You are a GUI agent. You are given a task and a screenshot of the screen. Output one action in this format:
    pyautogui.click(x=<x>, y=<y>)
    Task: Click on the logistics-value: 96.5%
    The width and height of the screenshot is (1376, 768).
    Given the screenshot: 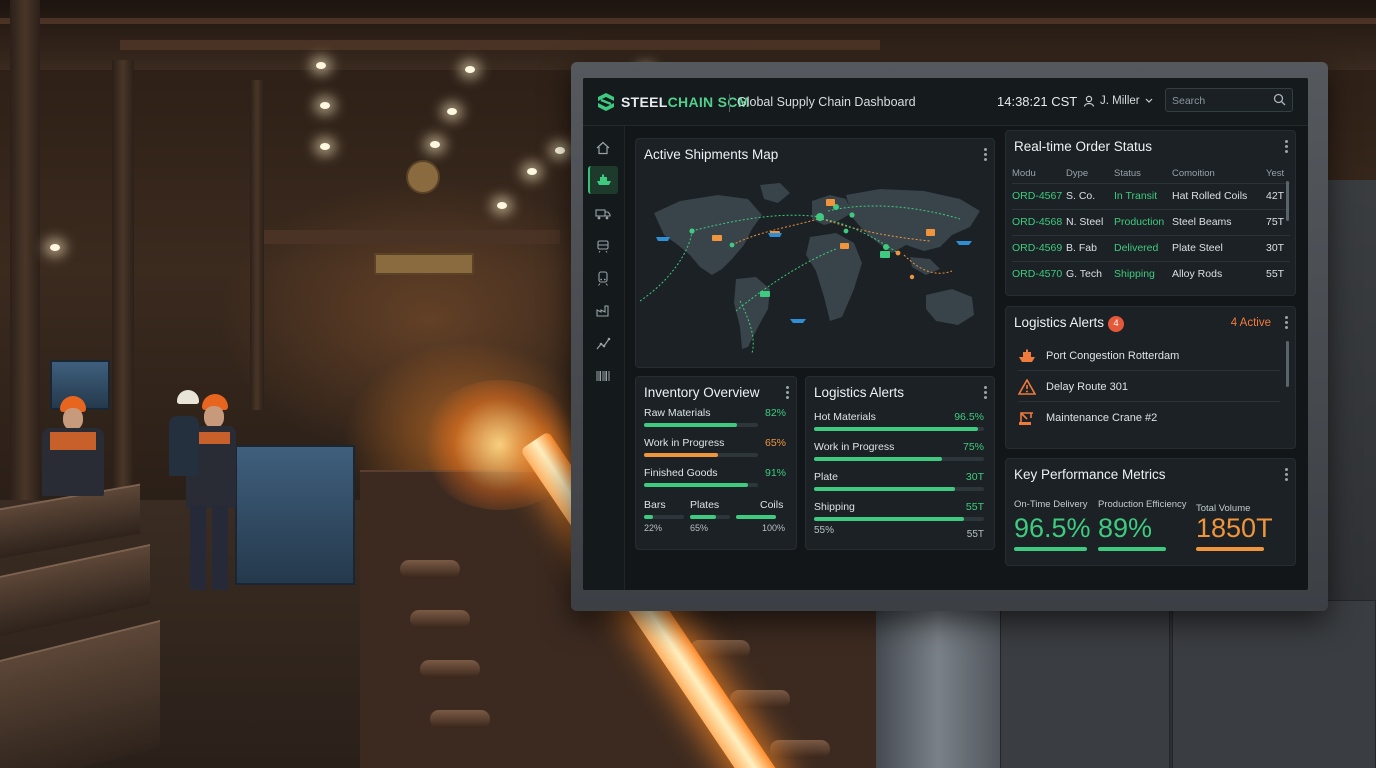 What is the action you would take?
    pyautogui.click(x=969, y=417)
    